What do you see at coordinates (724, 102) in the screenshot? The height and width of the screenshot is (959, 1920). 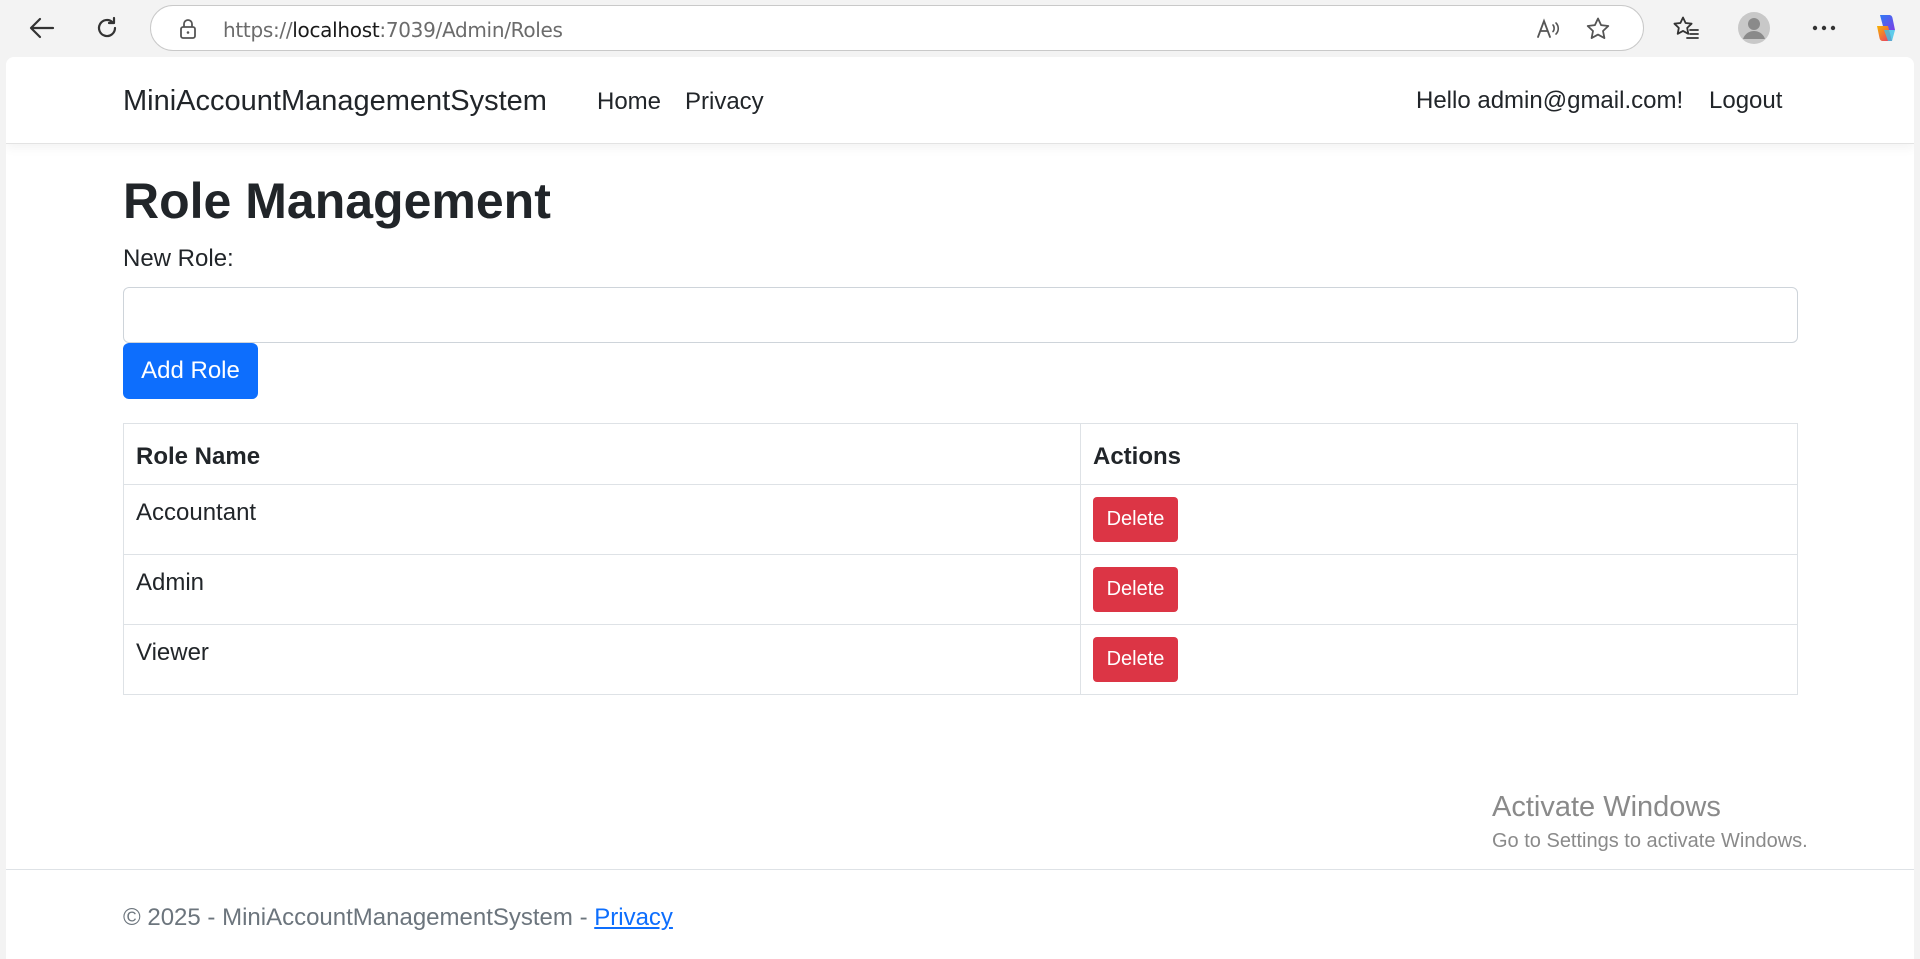 I see `nav-link-privacy: Privacy` at bounding box center [724, 102].